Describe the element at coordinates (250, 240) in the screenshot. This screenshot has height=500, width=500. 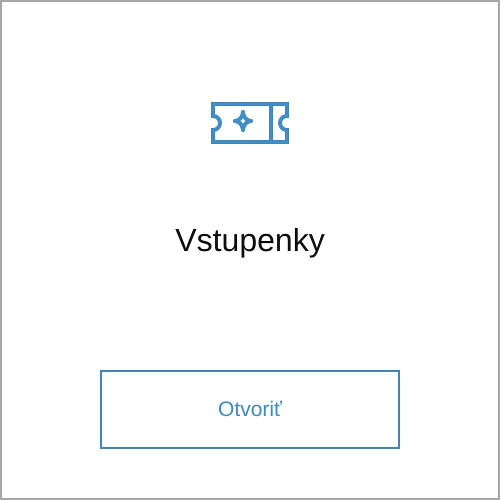
I see `card-title: Vstupenky` at that location.